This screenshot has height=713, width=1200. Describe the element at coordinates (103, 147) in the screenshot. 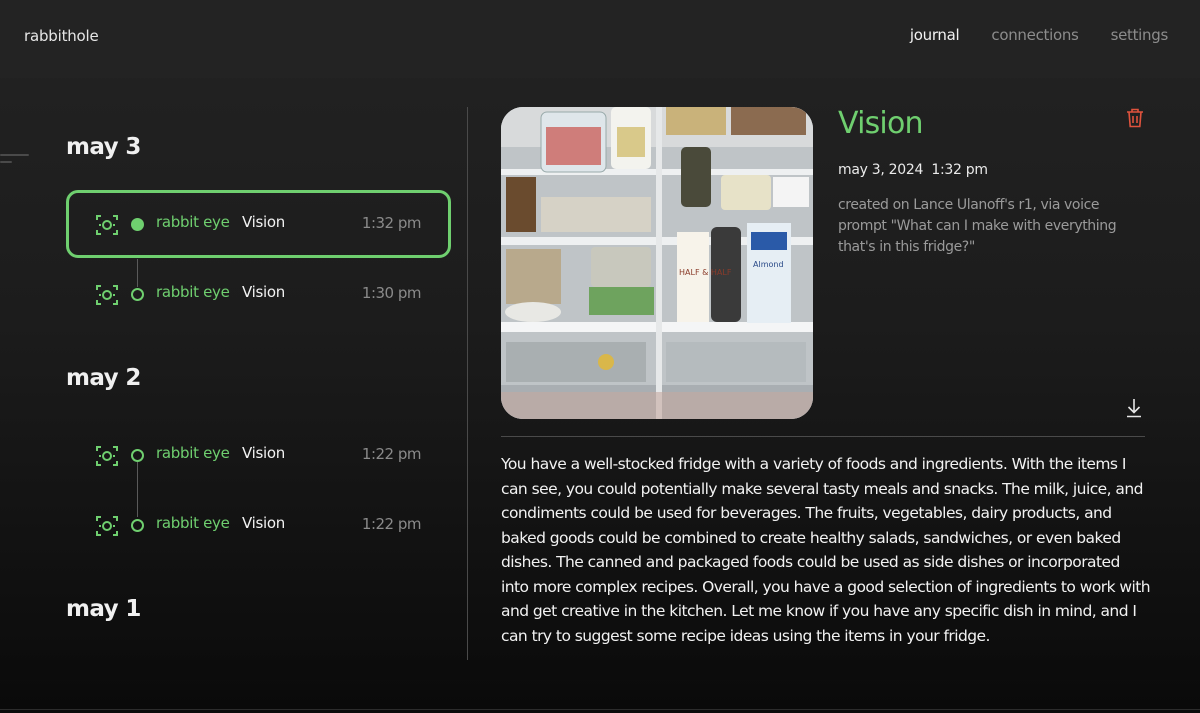

I see `day-heading: may 3` at that location.